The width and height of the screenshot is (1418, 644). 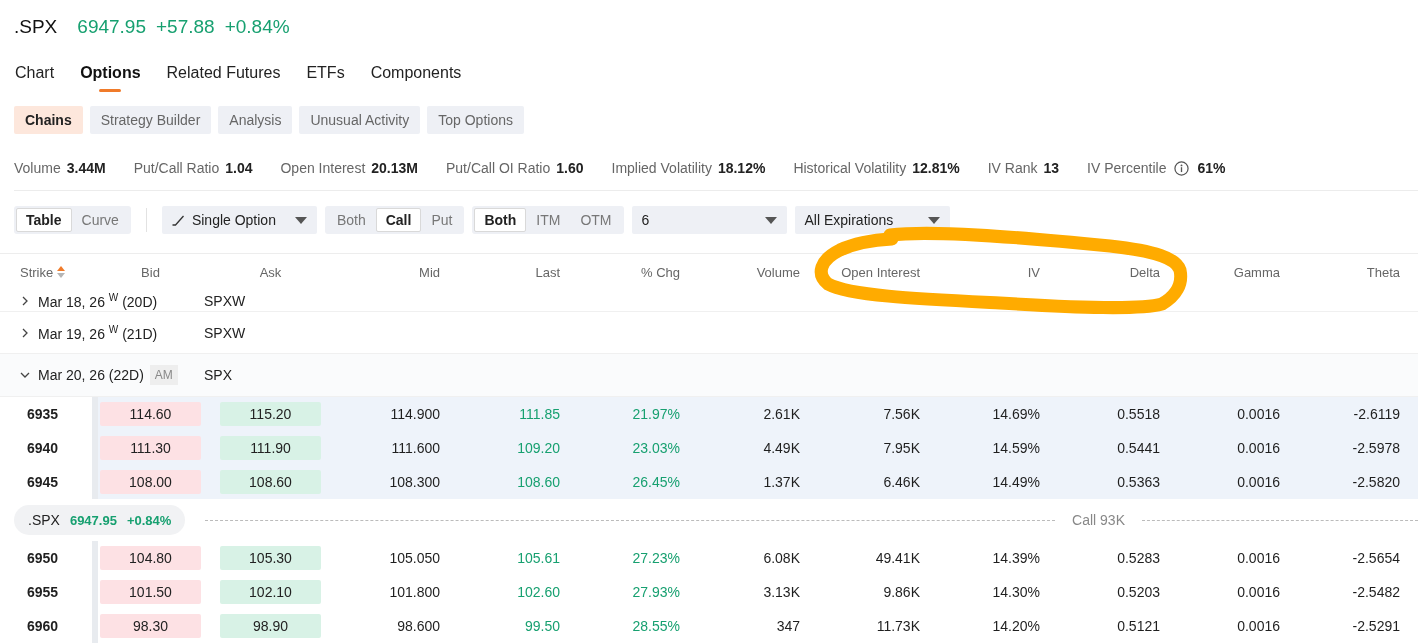 I want to click on segment-button: Curve, so click(x=100, y=220).